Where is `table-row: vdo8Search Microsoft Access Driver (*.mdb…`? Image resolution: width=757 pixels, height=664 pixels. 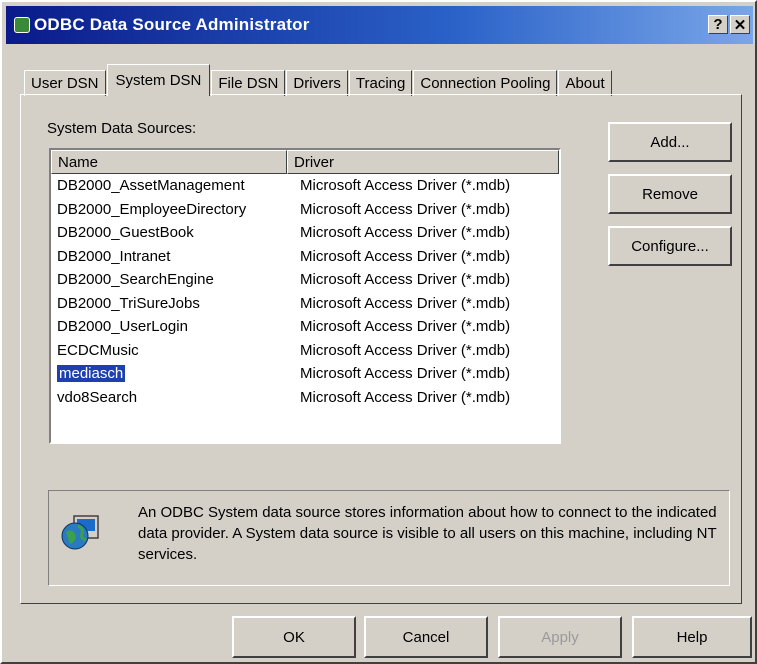 table-row: vdo8Search Microsoft Access Driver (*.mdb… is located at coordinates (305, 398).